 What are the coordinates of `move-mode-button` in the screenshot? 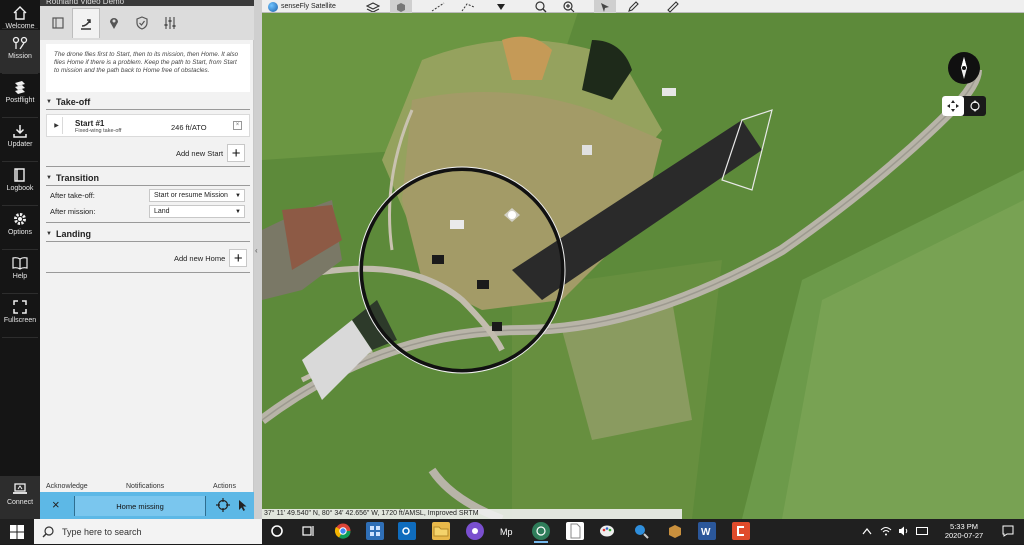 It's located at (953, 106).